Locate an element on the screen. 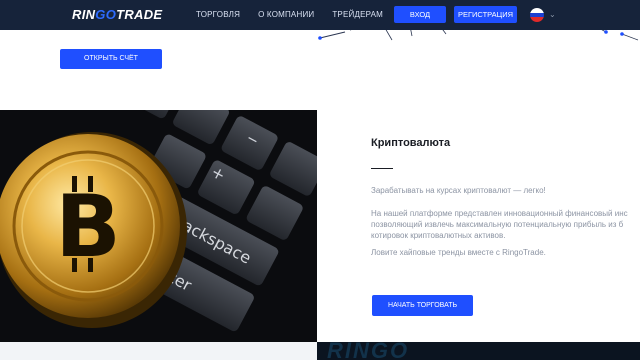  main-nav: ТОРГОВЛЯ О КОМПАНИИ ТРЕЙДЕРАМ is located at coordinates (289, 14).